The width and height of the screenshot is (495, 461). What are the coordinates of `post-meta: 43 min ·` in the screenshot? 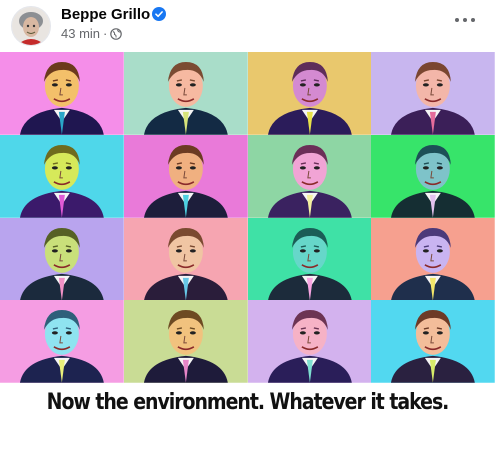 It's located at (92, 33).